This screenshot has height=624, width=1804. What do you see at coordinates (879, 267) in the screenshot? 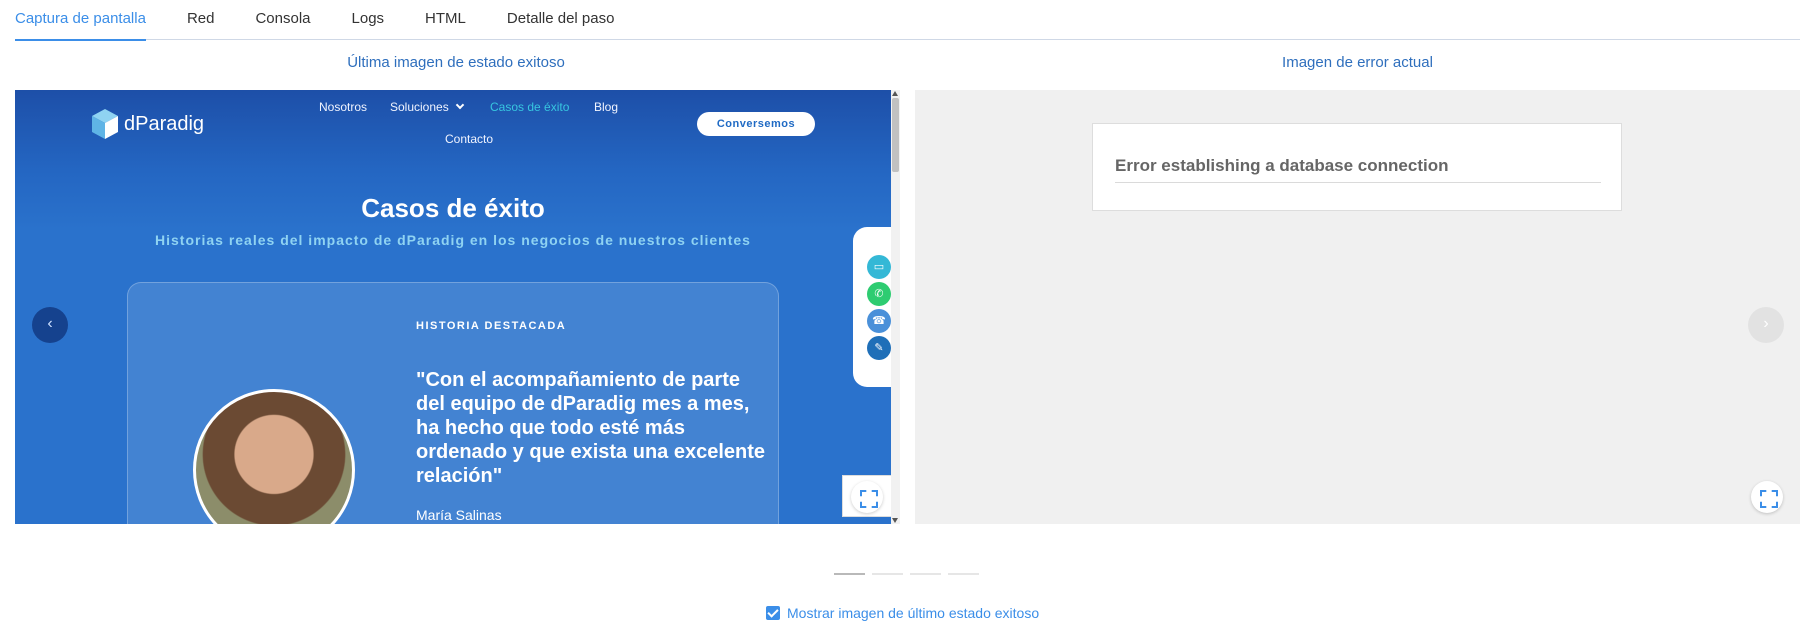
I see `video-call-icon: ▭` at bounding box center [879, 267].